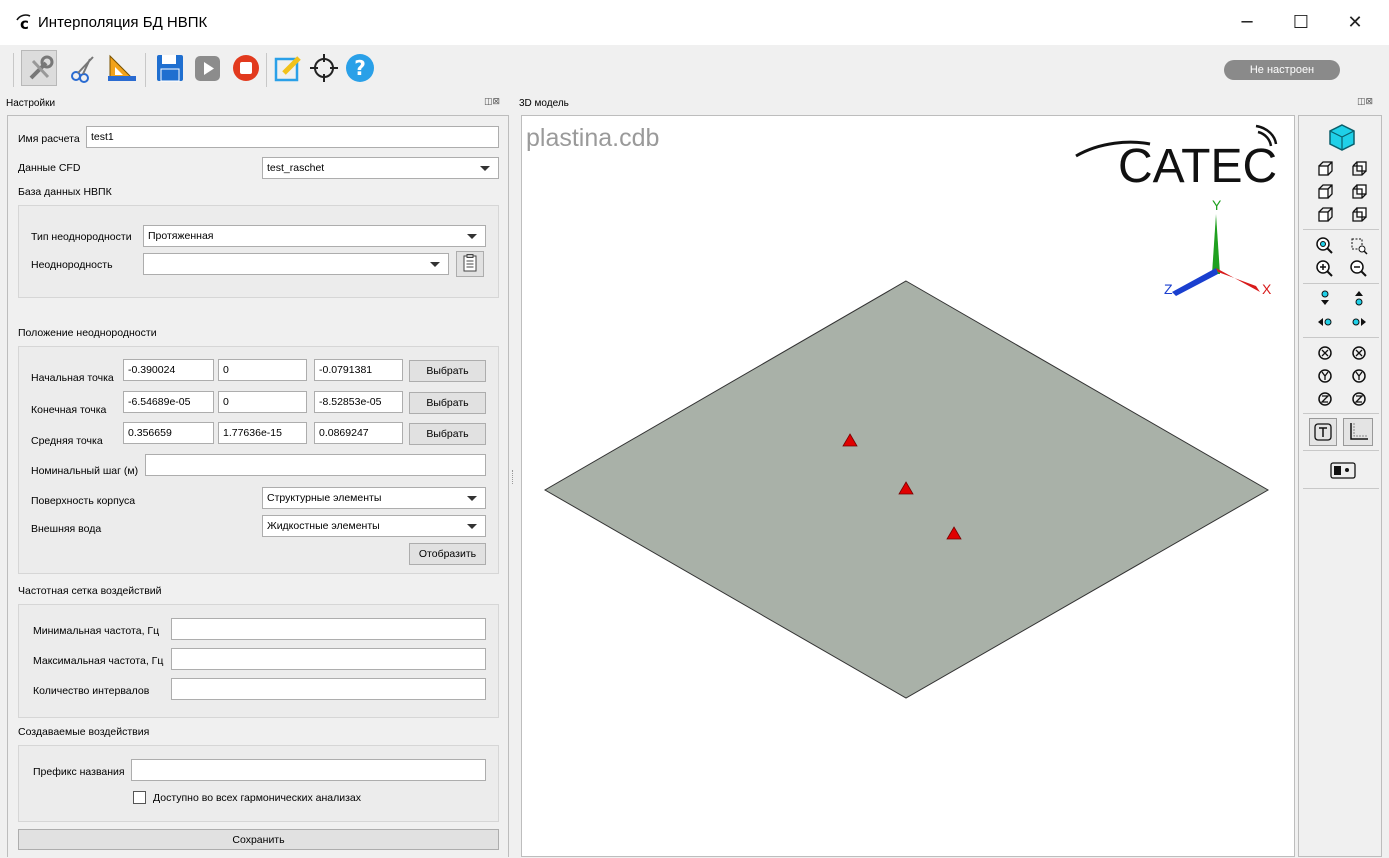 The width and height of the screenshot is (1389, 858). Describe the element at coordinates (122, 68) in the screenshot. I see `ruler-triangle-icon` at that location.